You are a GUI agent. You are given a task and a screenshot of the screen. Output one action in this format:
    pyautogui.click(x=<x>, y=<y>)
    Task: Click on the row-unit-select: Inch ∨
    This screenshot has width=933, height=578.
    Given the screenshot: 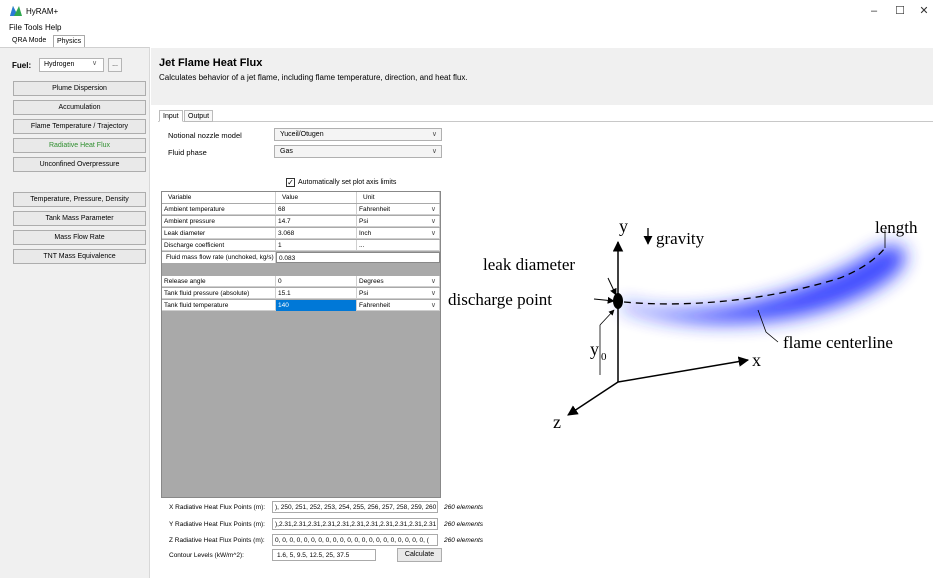 What is the action you would take?
    pyautogui.click(x=398, y=233)
    